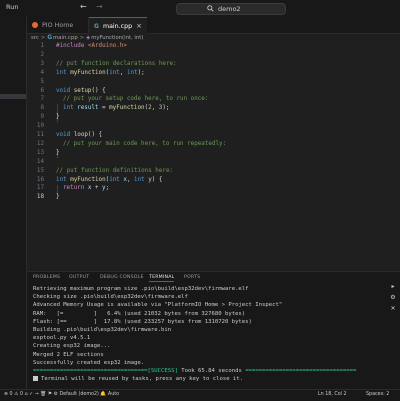 The image size is (400, 401). What do you see at coordinates (13, 203) in the screenshot?
I see `activity-bar` at bounding box center [13, 203].